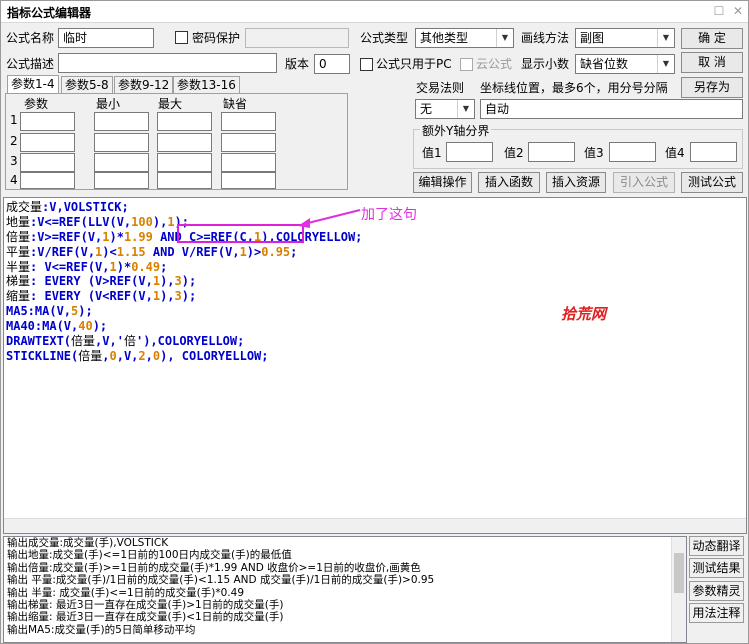 The image size is (749, 644). I want to click on code-token: STICKLINE(, so click(42, 355).